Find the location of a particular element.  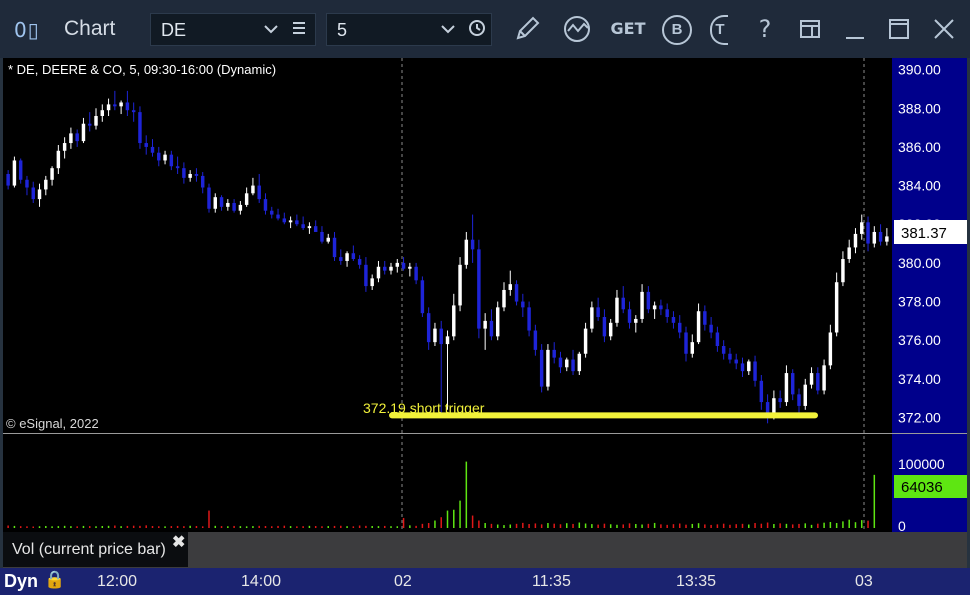

volume-study-label: Vol (current price bar) ✖ is located at coordinates (95, 549).